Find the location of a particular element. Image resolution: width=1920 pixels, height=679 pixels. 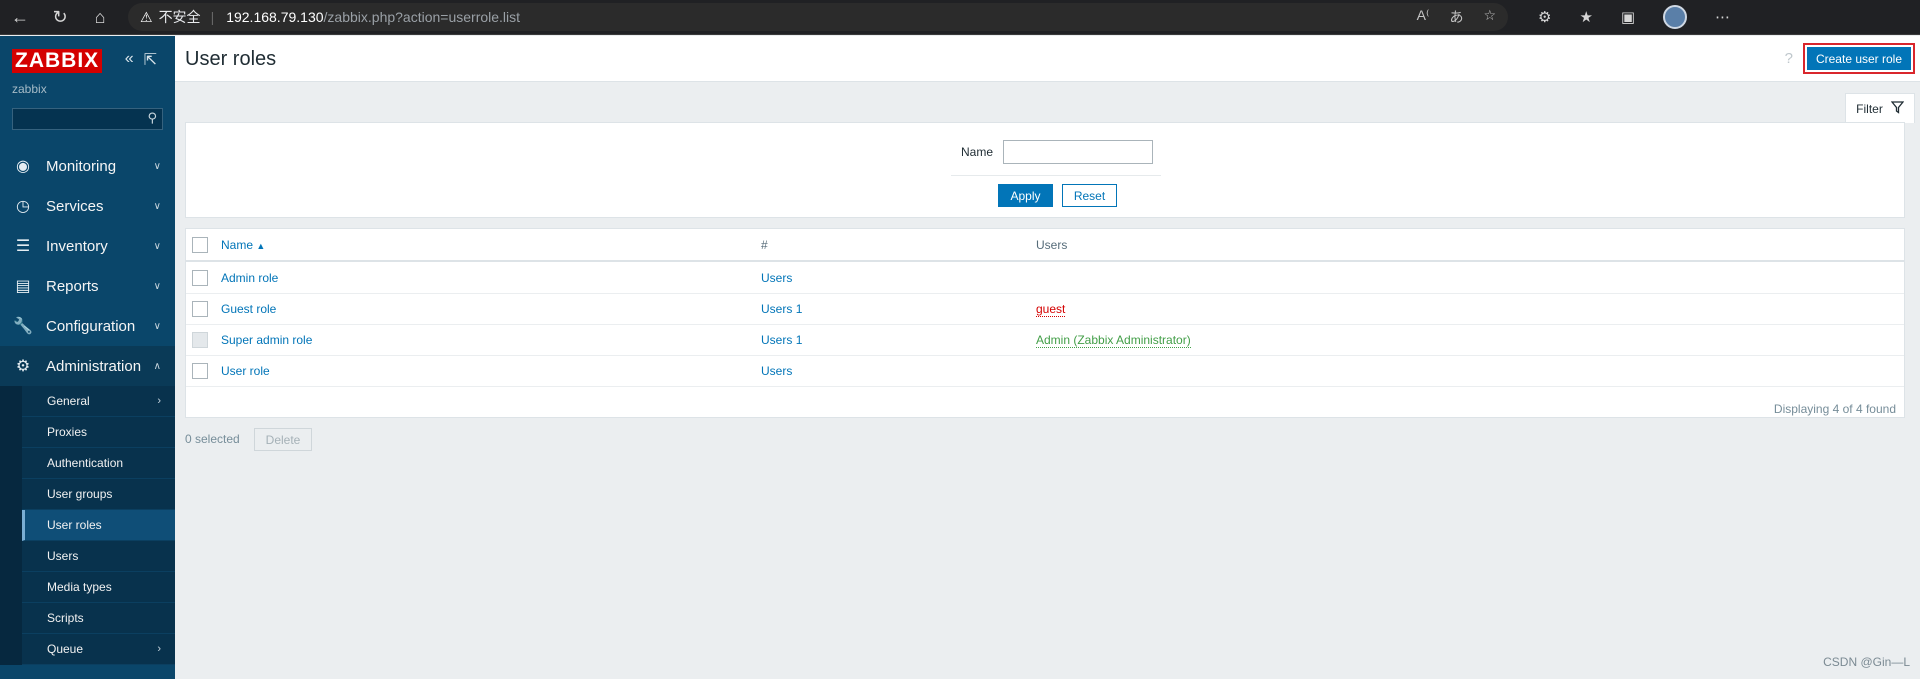

collections-icon: ▣ is located at coordinates (1628, 17).